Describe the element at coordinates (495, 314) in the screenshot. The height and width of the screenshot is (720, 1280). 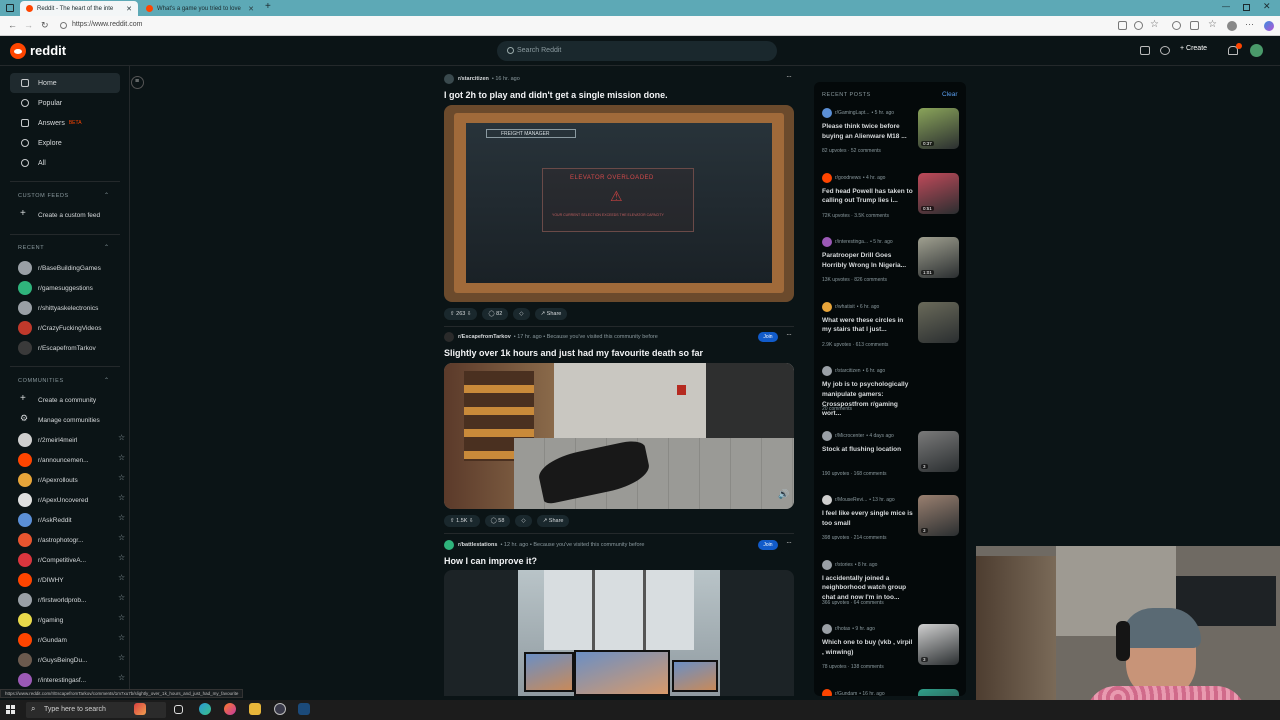
I see `comments-button: ◯ 82` at that location.